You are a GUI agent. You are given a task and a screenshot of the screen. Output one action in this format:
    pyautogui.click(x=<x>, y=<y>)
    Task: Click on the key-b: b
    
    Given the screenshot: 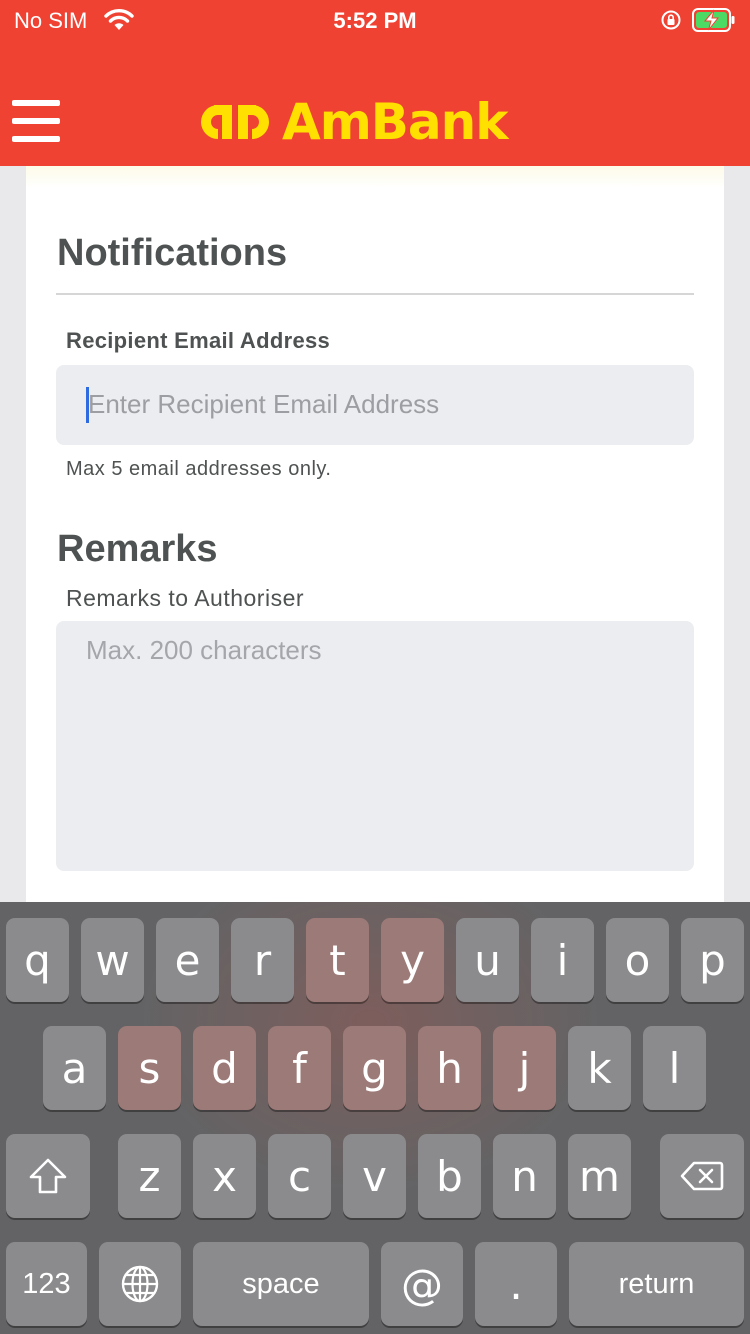 What is the action you would take?
    pyautogui.click(x=449, y=1176)
    